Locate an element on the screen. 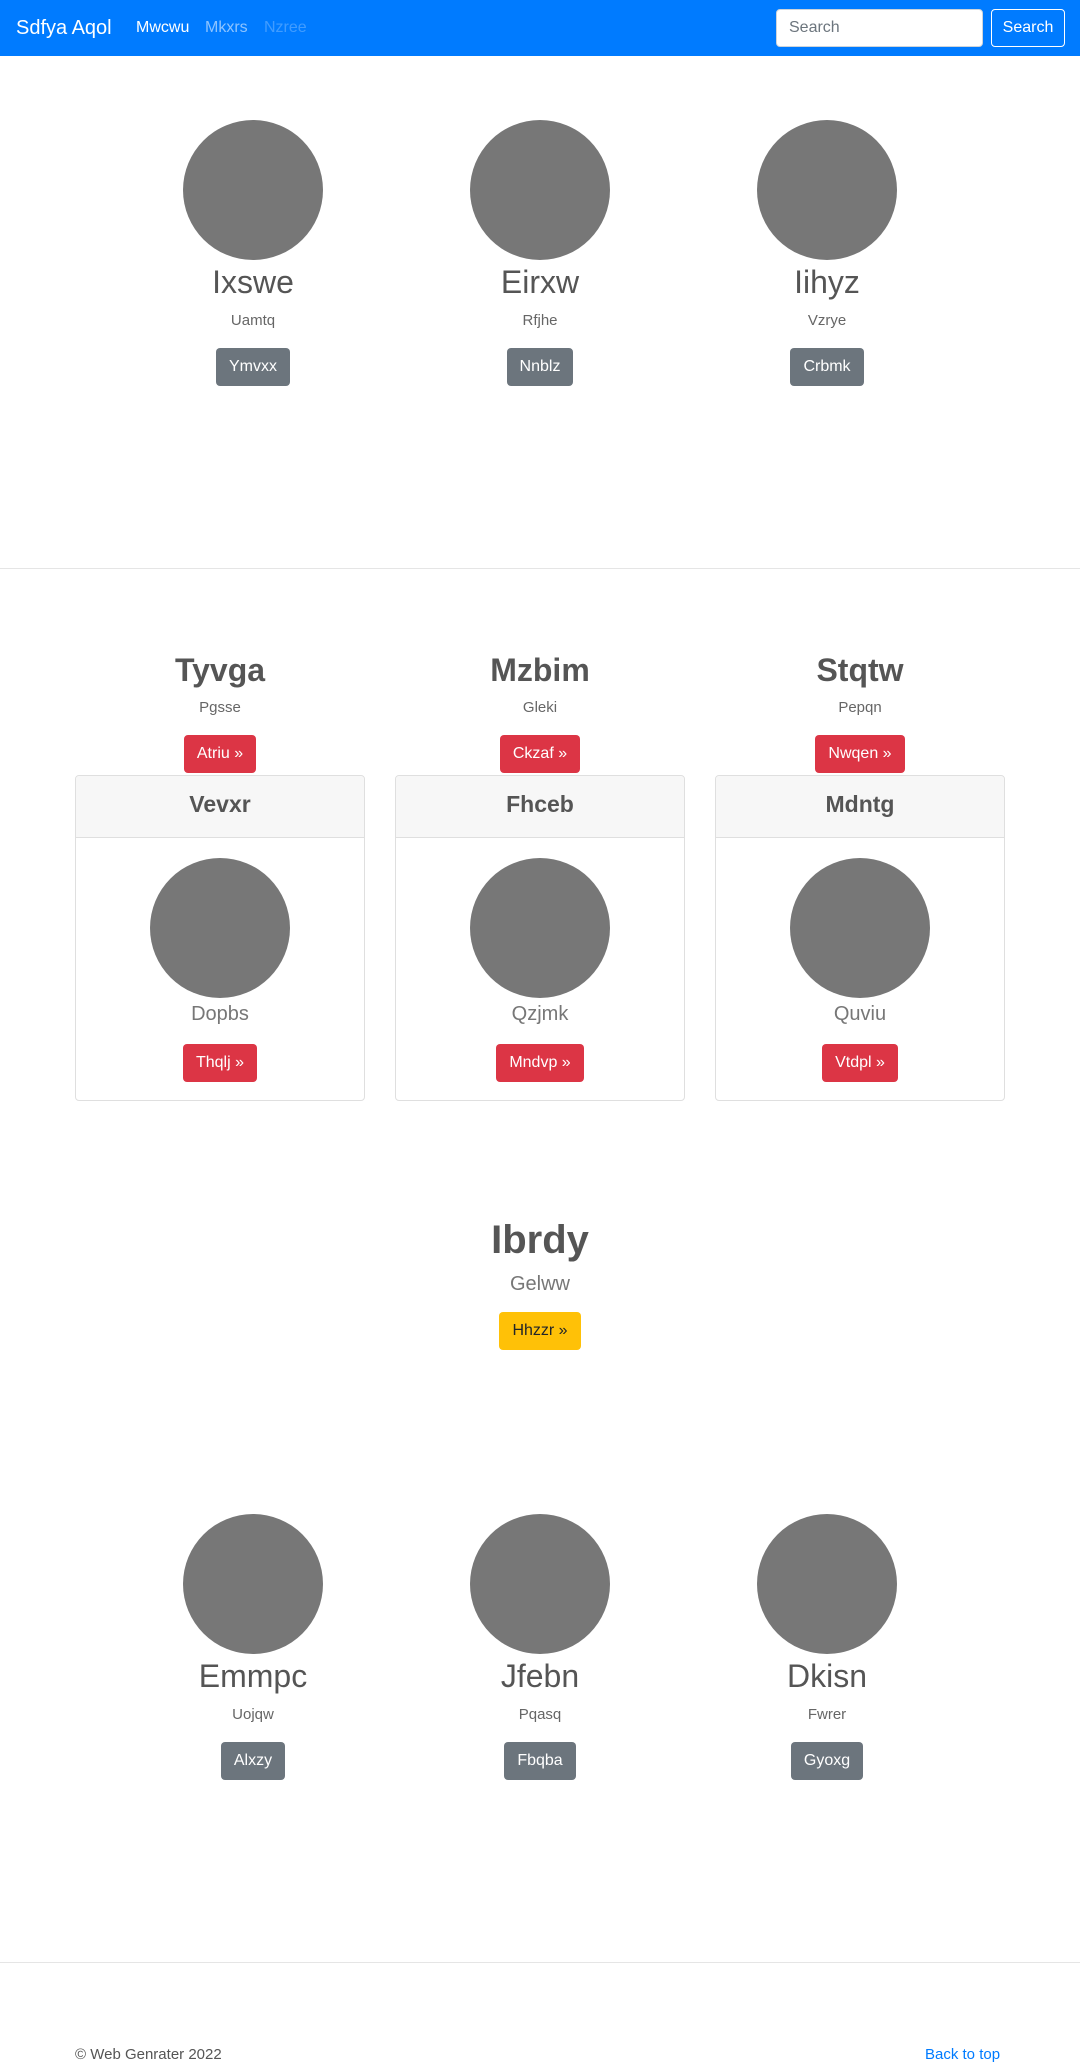 The width and height of the screenshot is (1080, 2067). profile-button: Gyoxg is located at coordinates (827, 1761).